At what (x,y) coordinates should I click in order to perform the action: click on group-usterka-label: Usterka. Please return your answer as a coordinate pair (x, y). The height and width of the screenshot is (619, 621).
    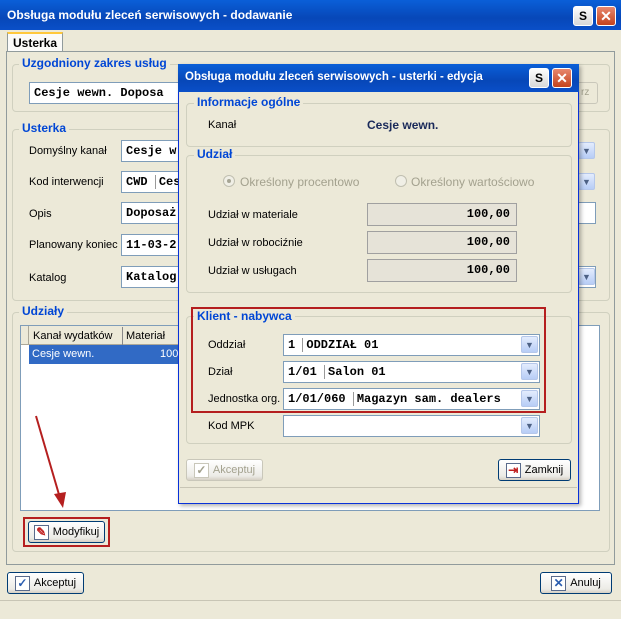
    Looking at the image, I should click on (44, 128).